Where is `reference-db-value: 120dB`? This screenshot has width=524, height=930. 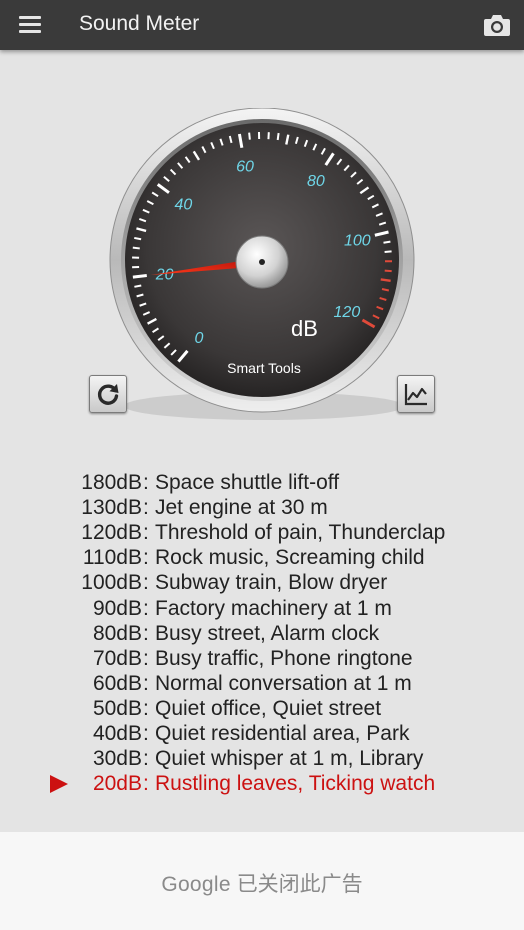
reference-db-value: 120dB is located at coordinates (111, 533).